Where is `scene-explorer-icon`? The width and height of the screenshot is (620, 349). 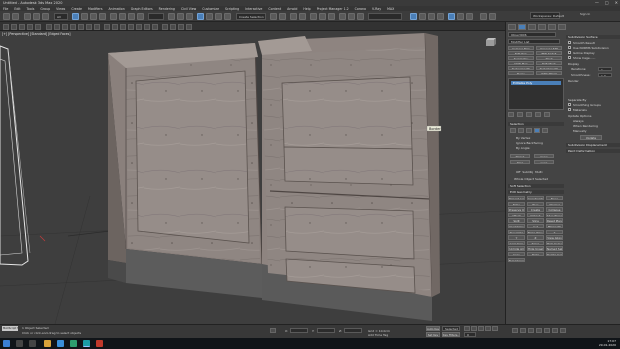
scene-explorer-icon is located at coordinates (107, 26).